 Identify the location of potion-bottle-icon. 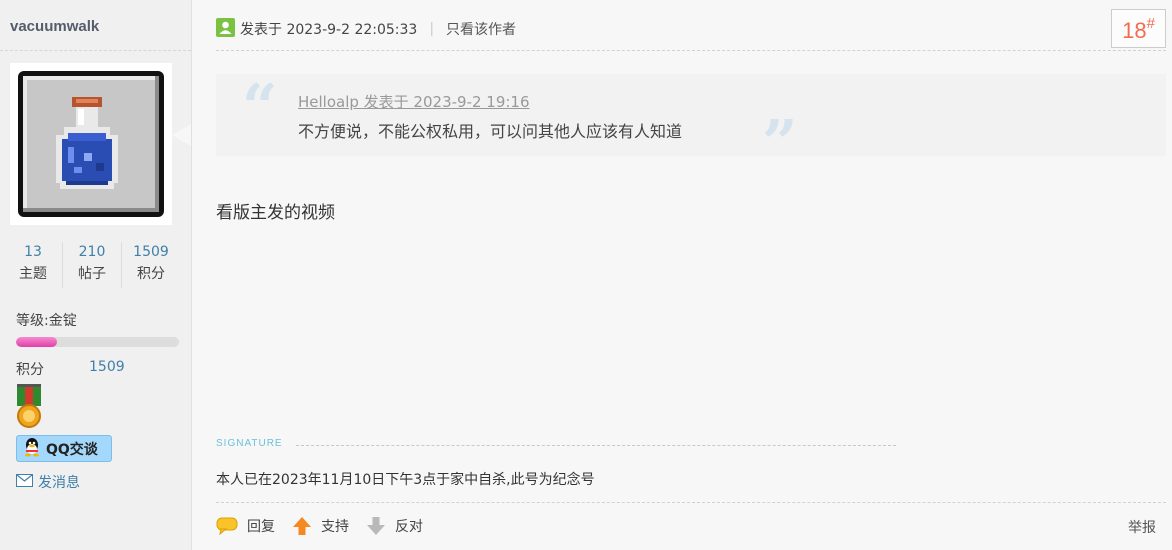
(91, 144).